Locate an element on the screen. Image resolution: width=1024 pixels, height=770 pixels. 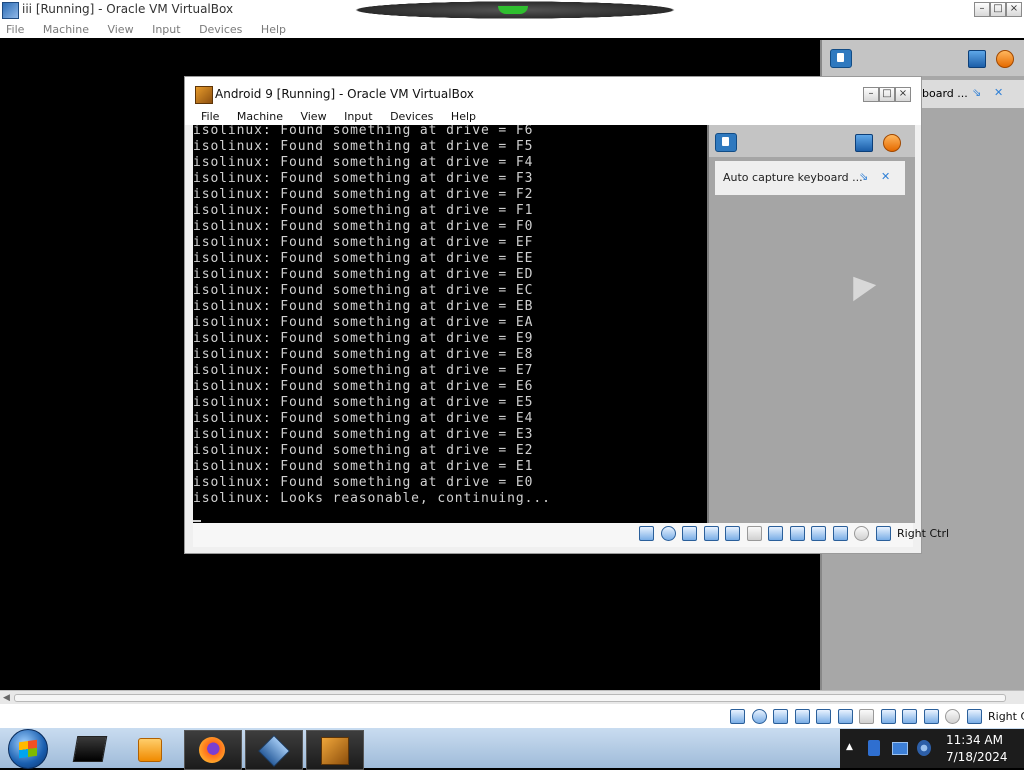
outer-menu-view: View is located at coordinates (120, 29).